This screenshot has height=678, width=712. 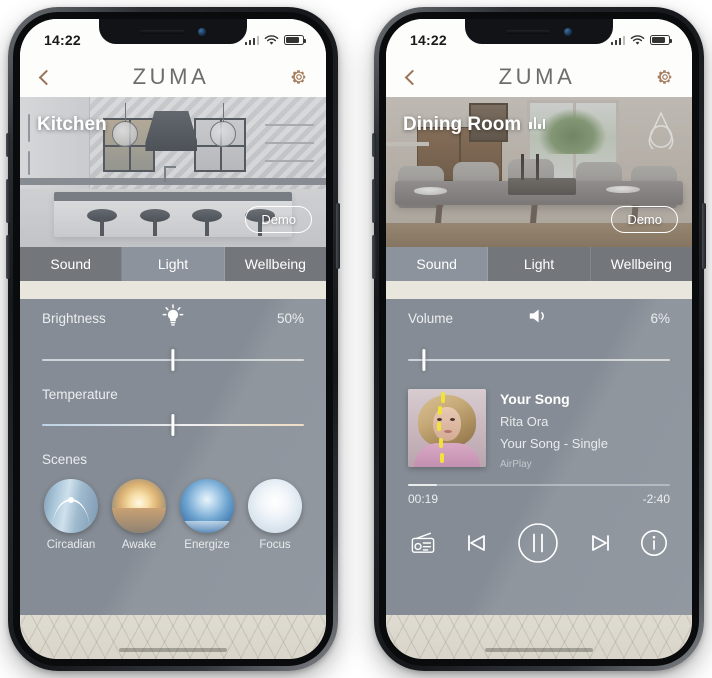 I want to click on radio-icon, so click(x=423, y=543).